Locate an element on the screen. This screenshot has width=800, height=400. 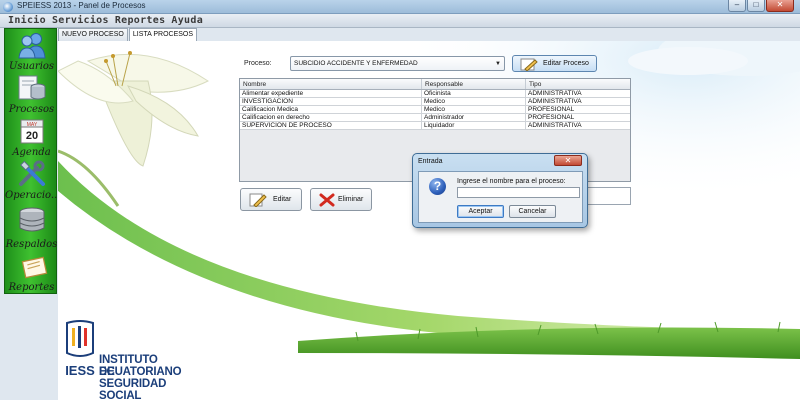
cancel-button: Cancelar is located at coordinates (532, 211).